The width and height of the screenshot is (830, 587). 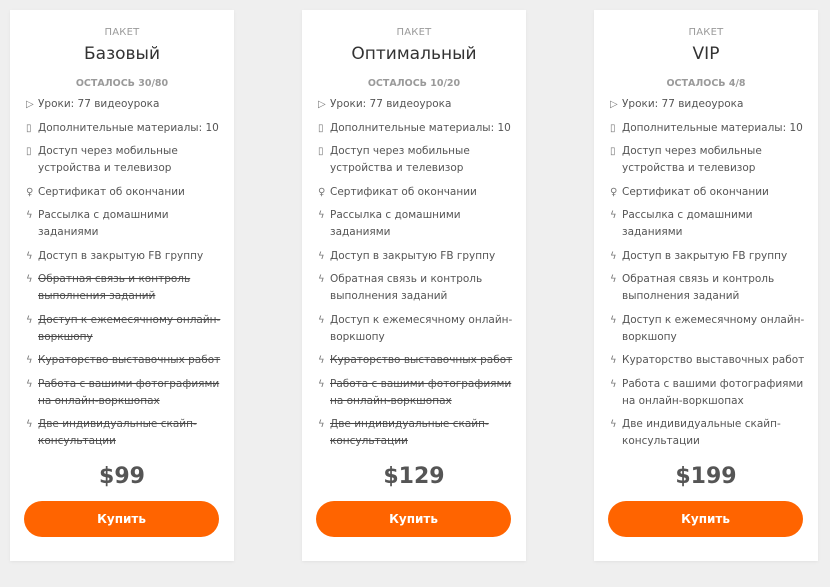 I want to click on plan-title: Базовый, so click(x=121, y=54).